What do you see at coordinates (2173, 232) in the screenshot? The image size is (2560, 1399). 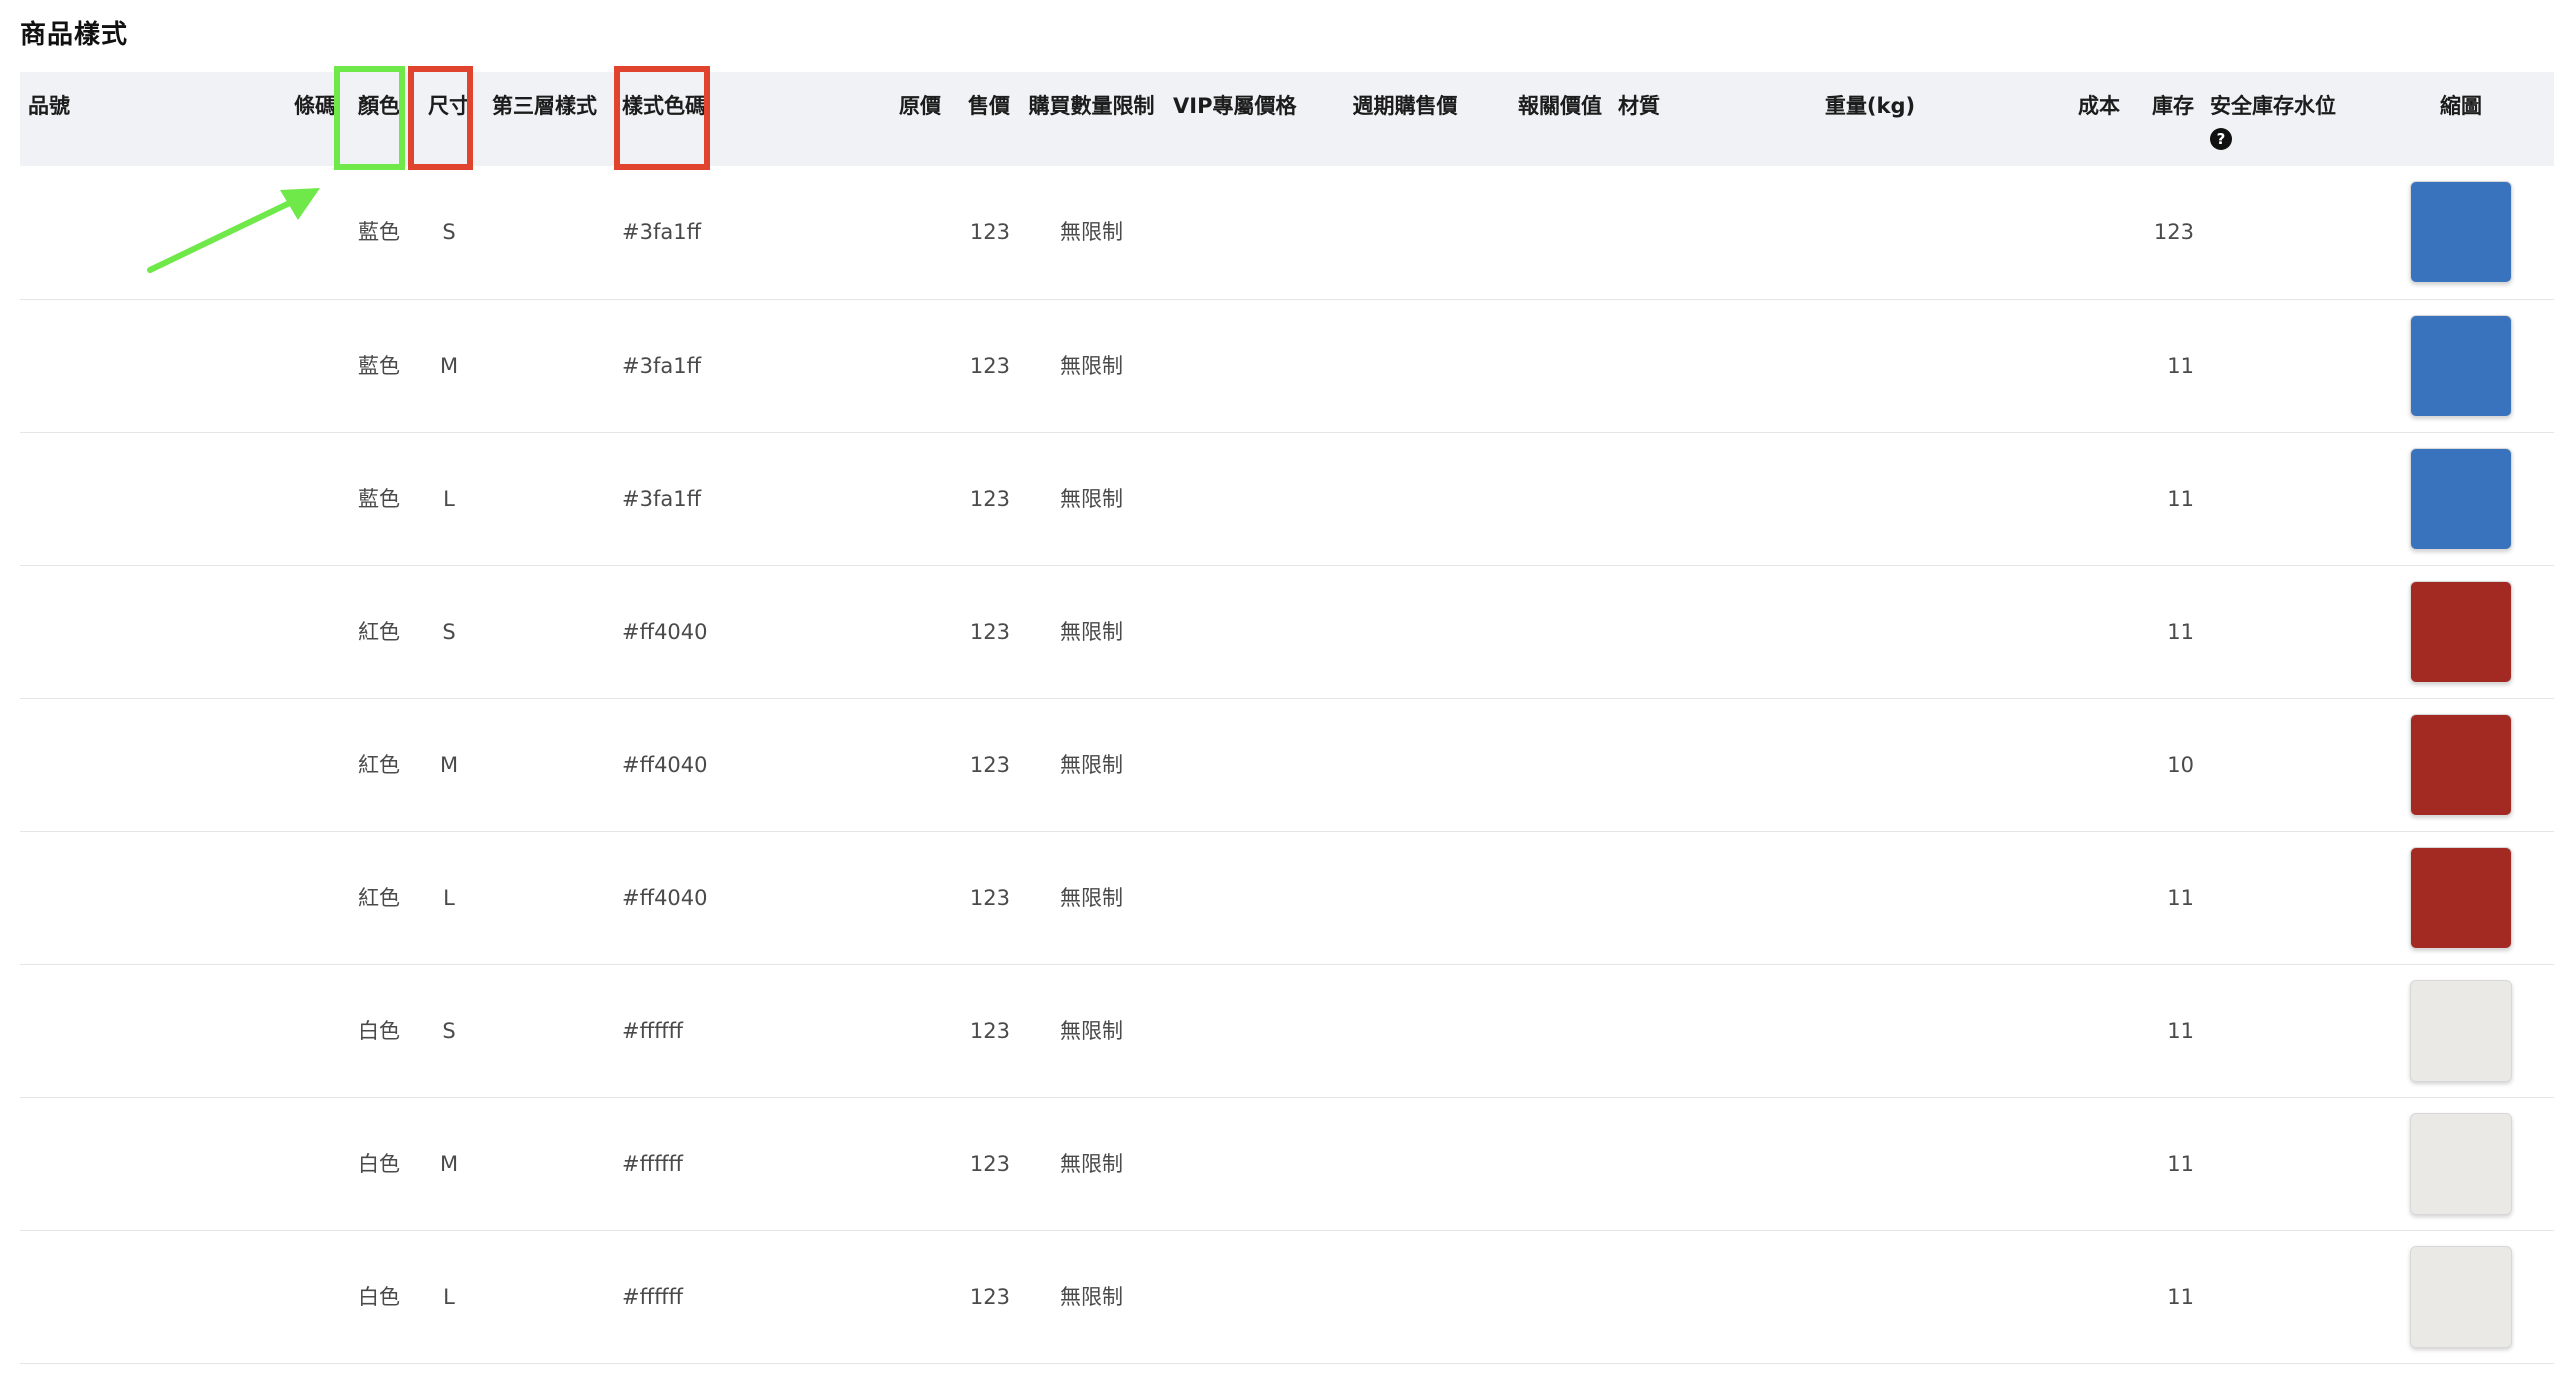 I see `cell-stock: 123` at bounding box center [2173, 232].